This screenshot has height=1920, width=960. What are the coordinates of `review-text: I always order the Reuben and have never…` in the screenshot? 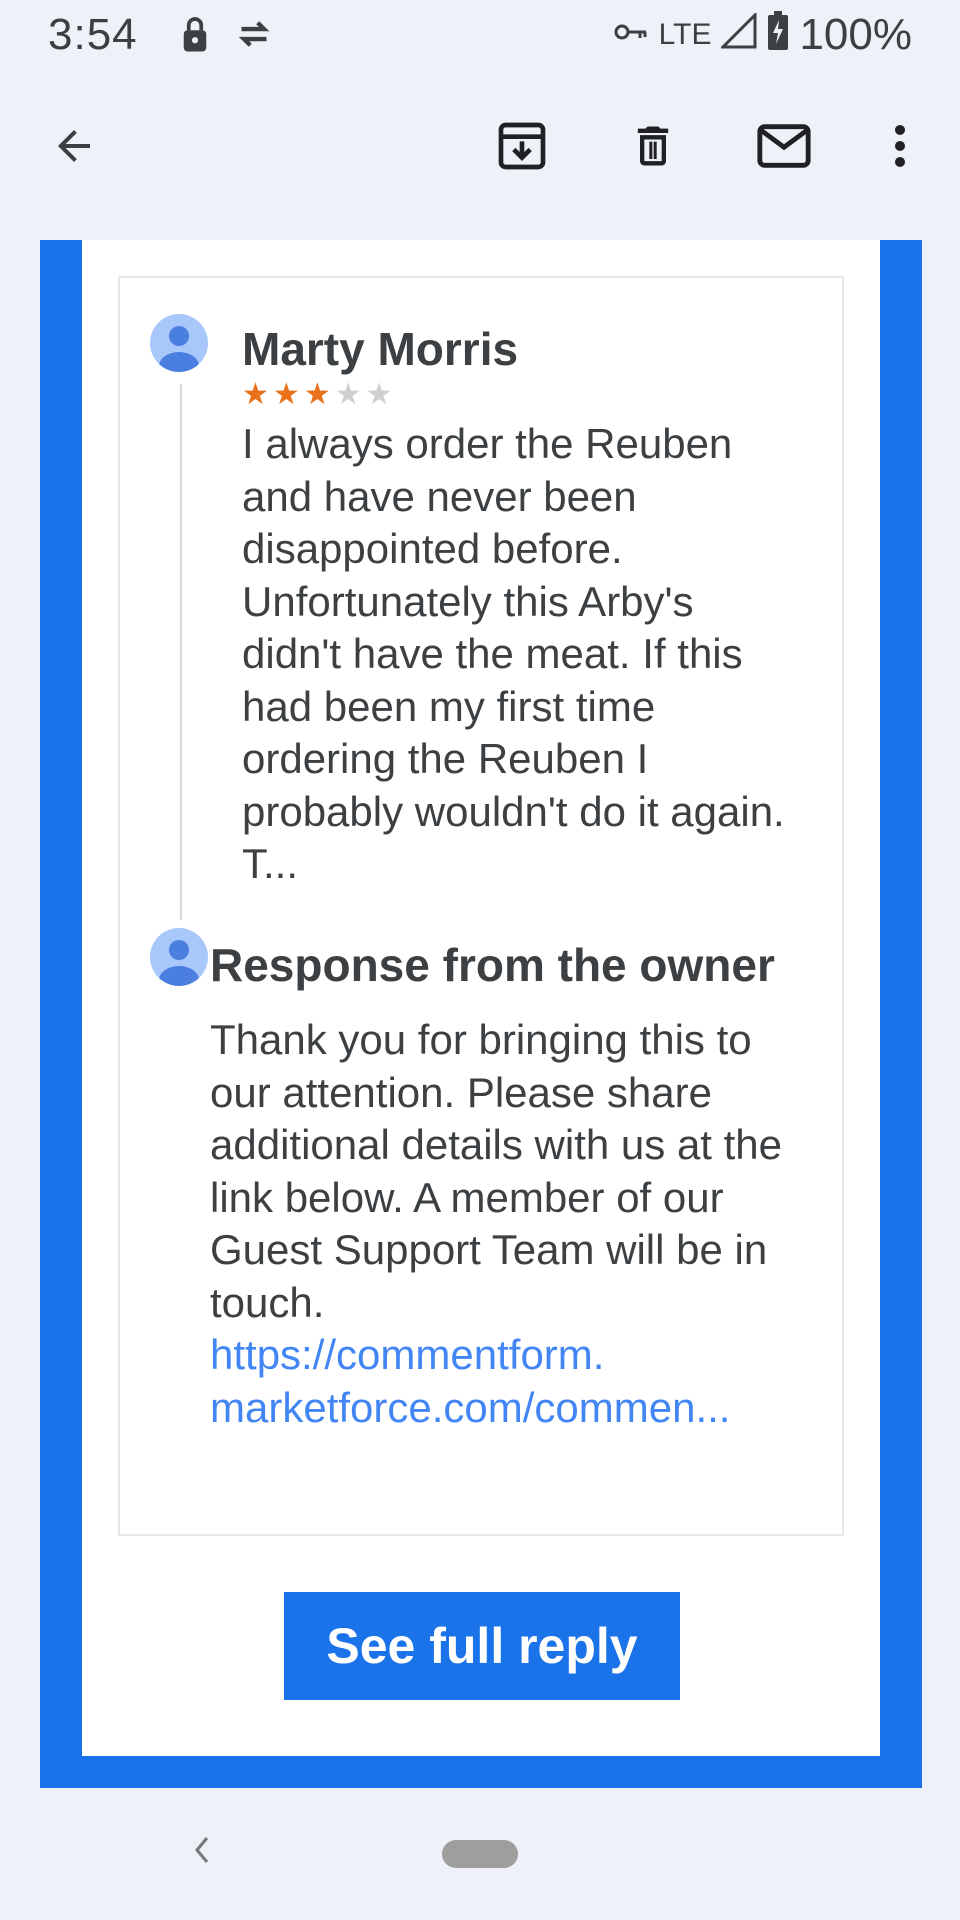 It's located at (513, 653).